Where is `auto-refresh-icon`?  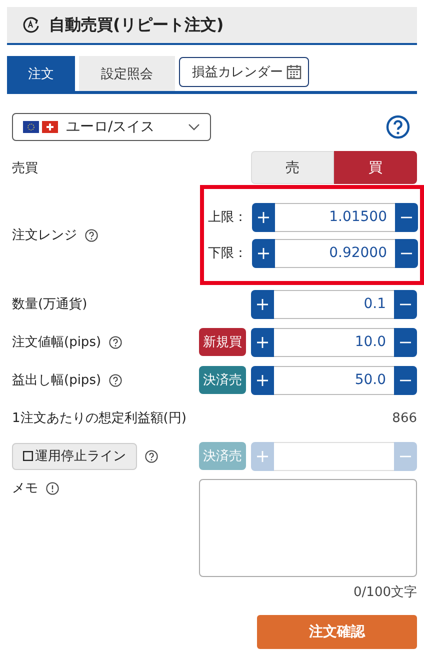 auto-refresh-icon is located at coordinates (31, 25).